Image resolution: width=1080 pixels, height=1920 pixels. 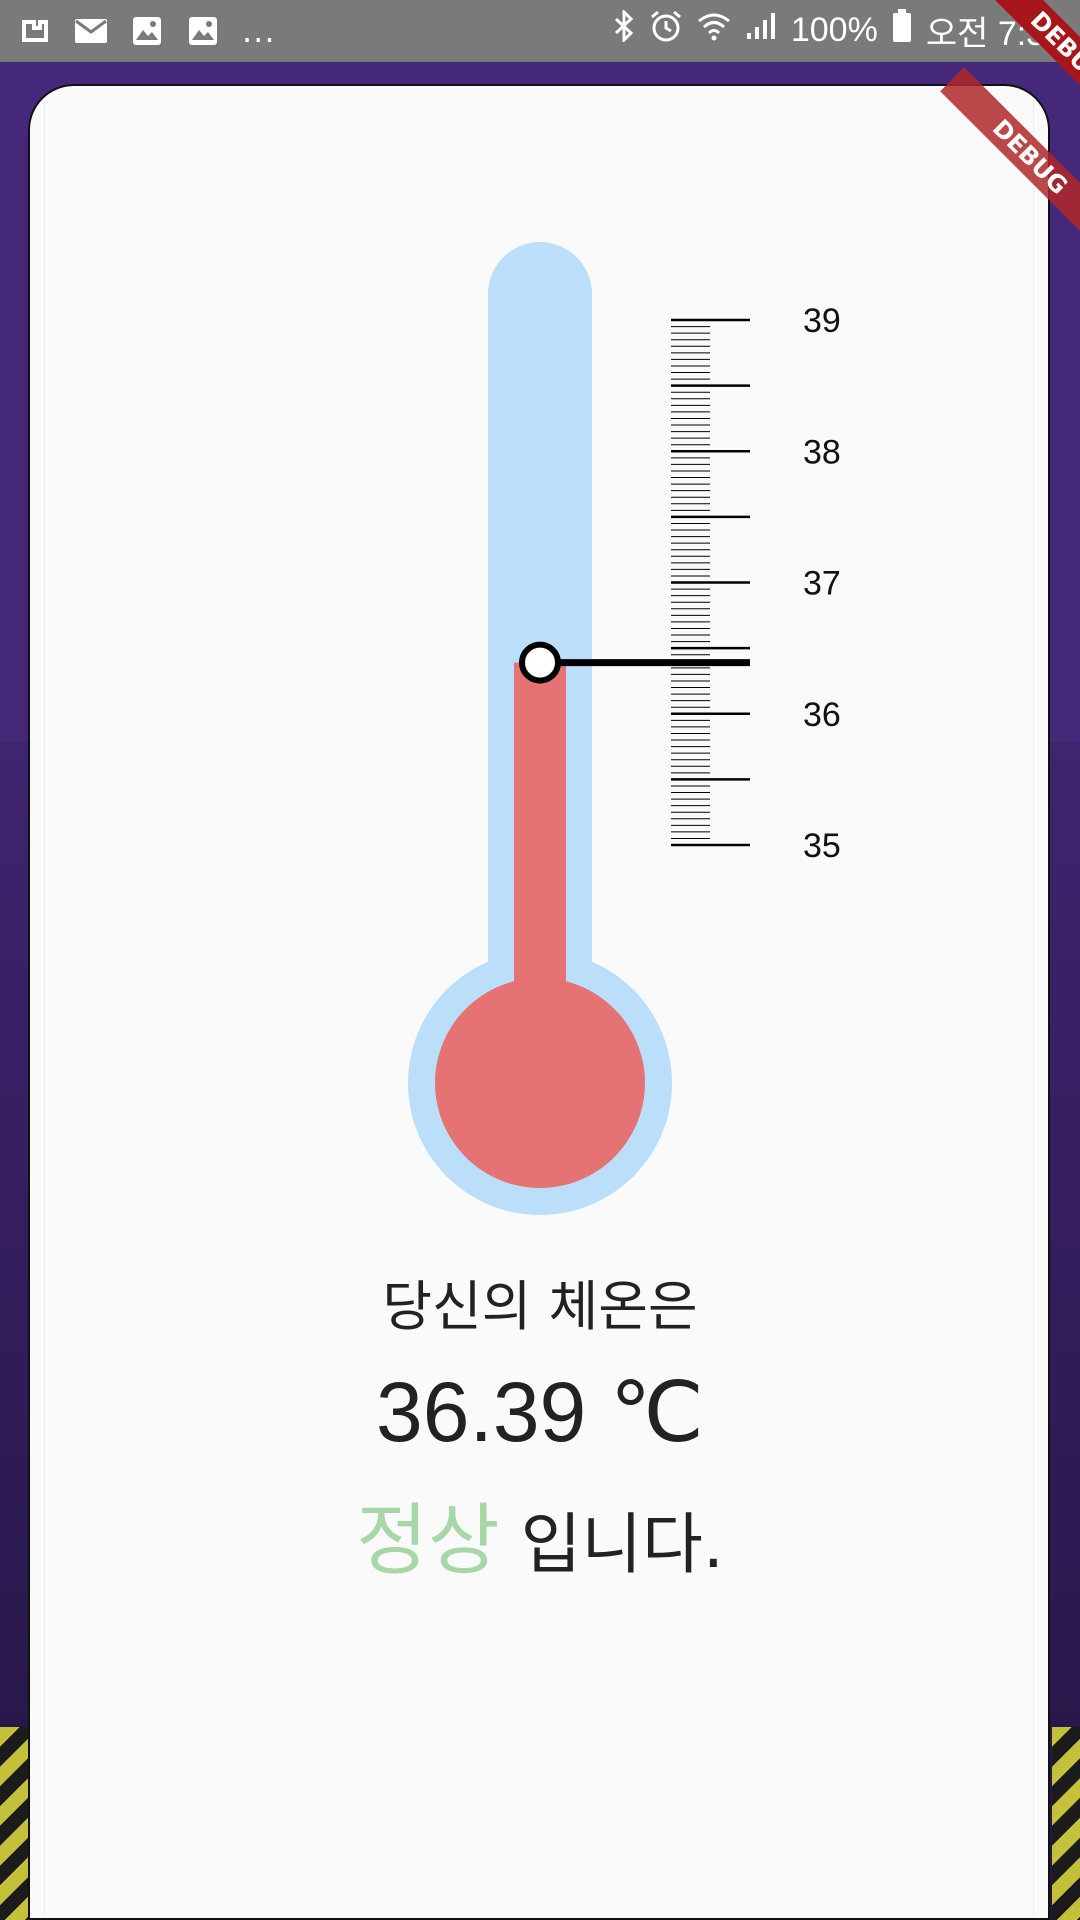 I want to click on scale-label: 38, so click(x=822, y=452).